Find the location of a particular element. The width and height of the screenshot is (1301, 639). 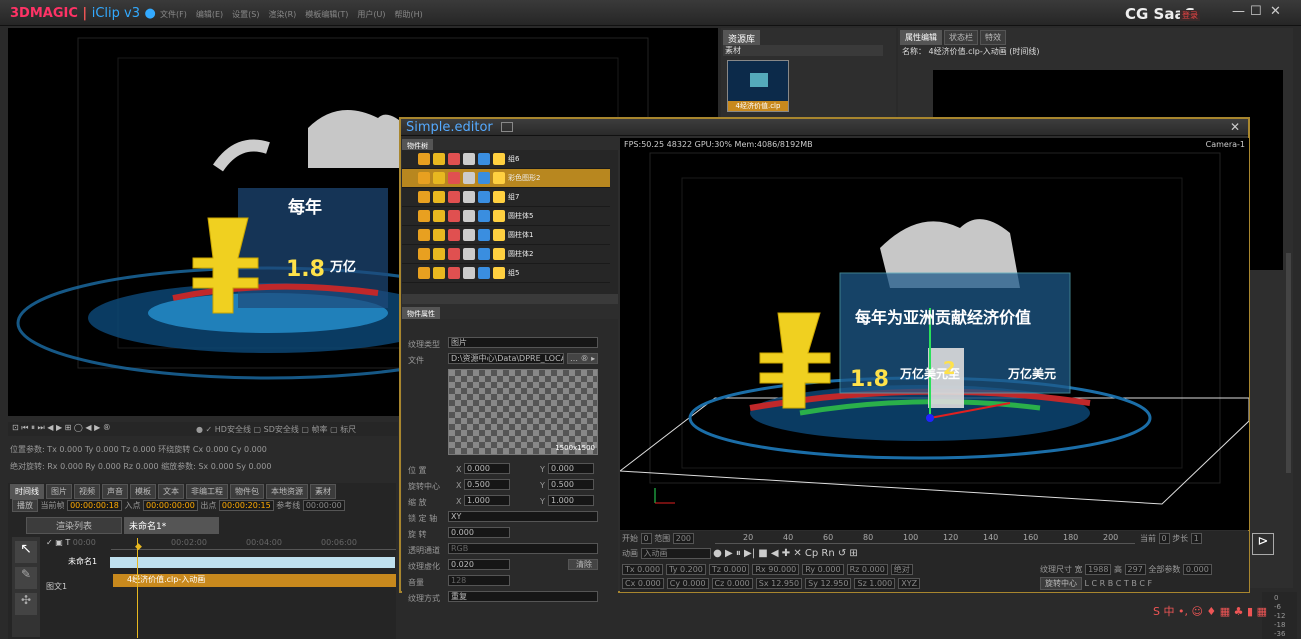

param-field: Tx 0.000 is located at coordinates (643, 569).